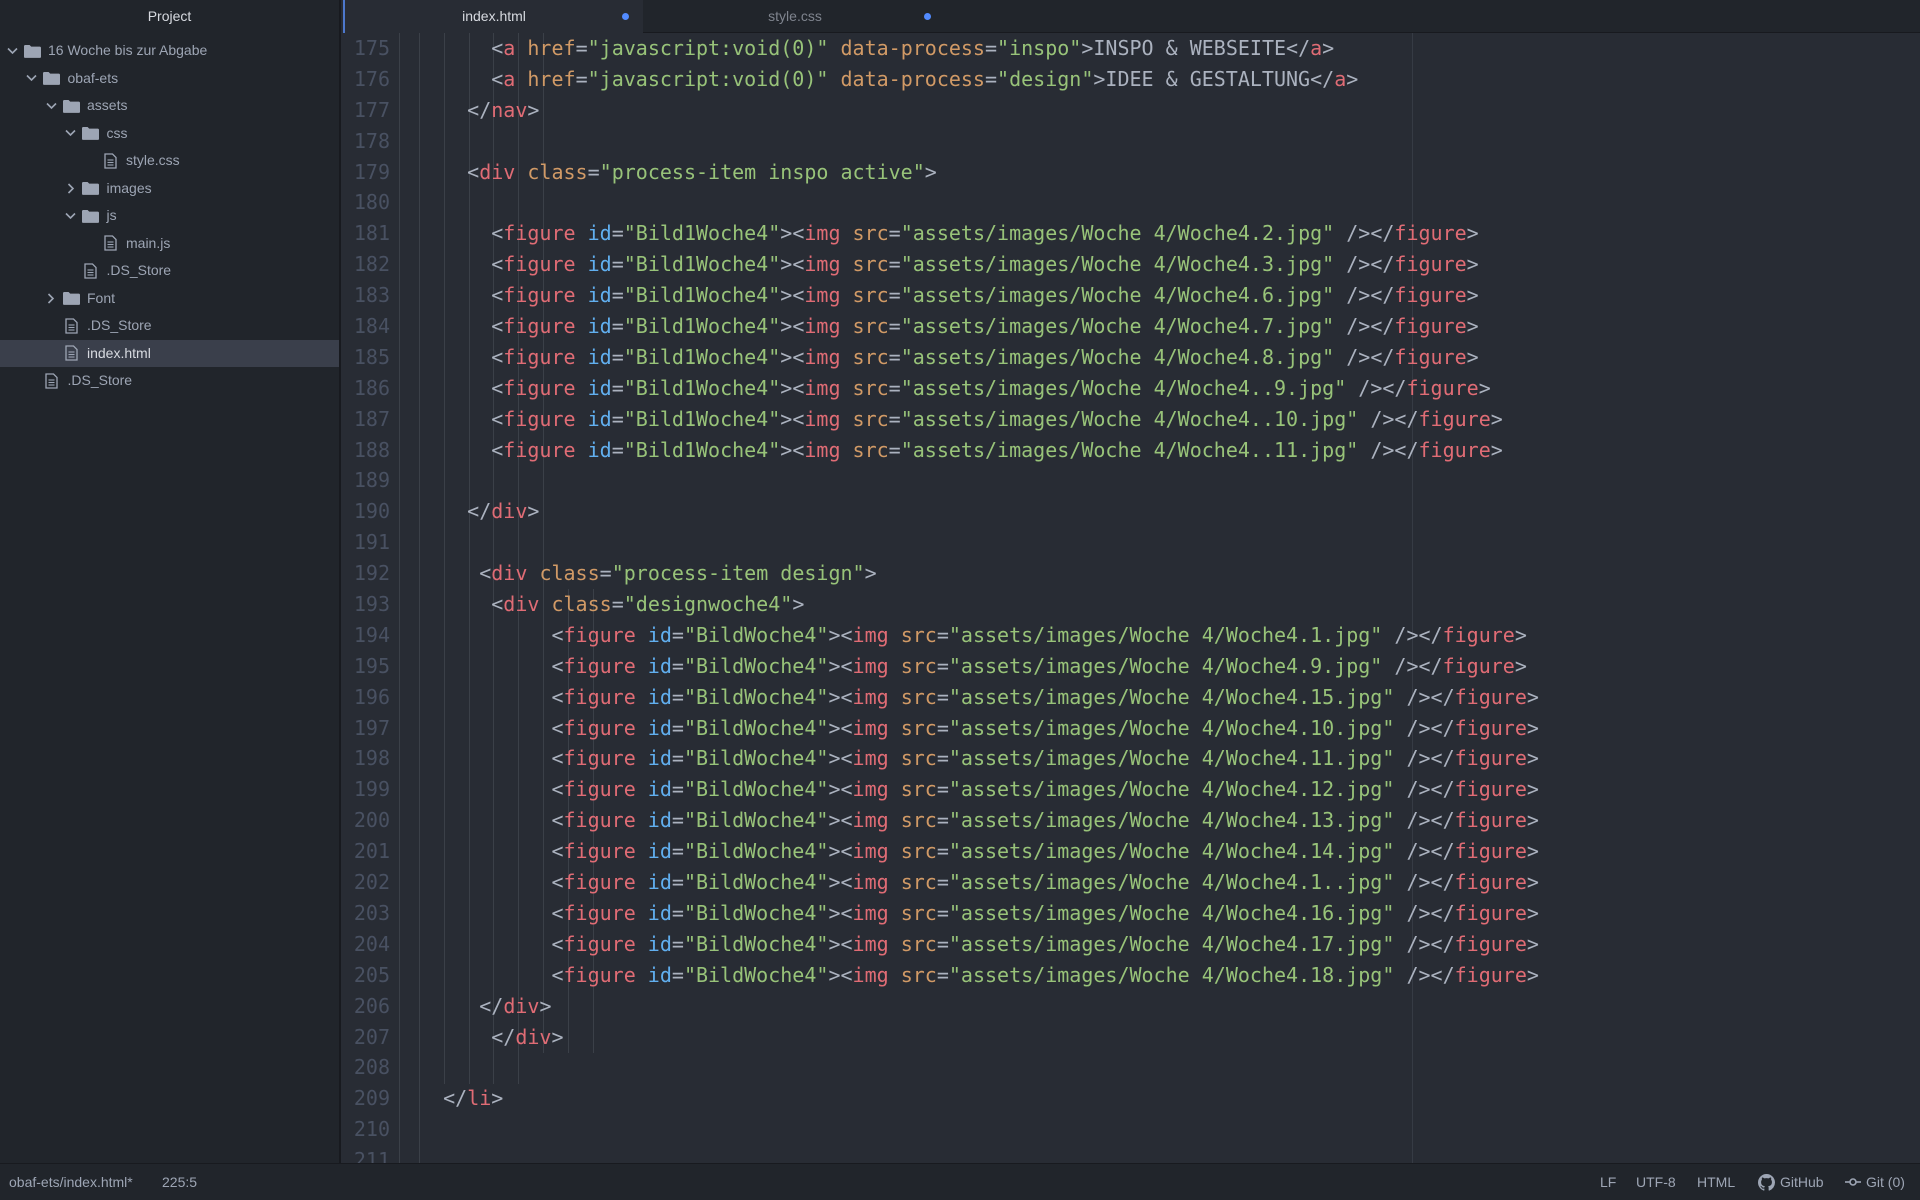 This screenshot has height=1200, width=1920. I want to click on github-label: GitHub, so click(1802, 1182).